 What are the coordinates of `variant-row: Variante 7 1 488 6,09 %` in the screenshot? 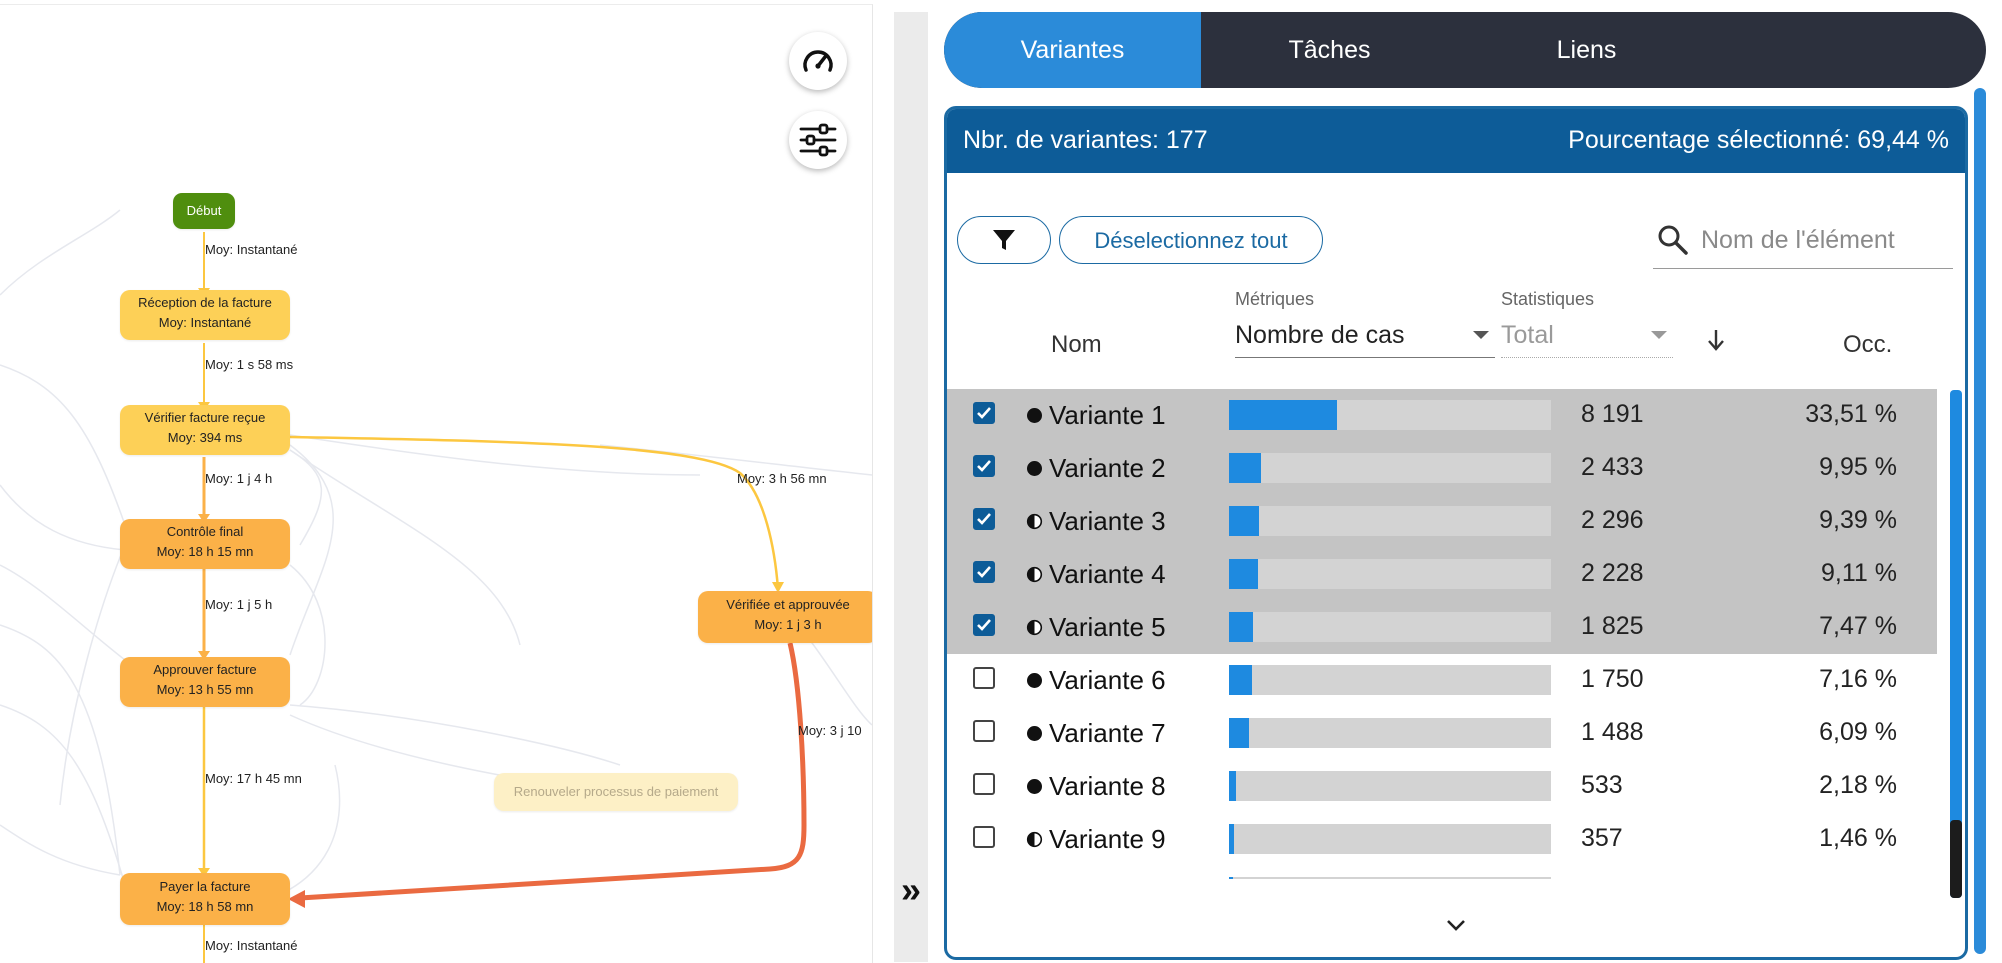 It's located at (1442, 733).